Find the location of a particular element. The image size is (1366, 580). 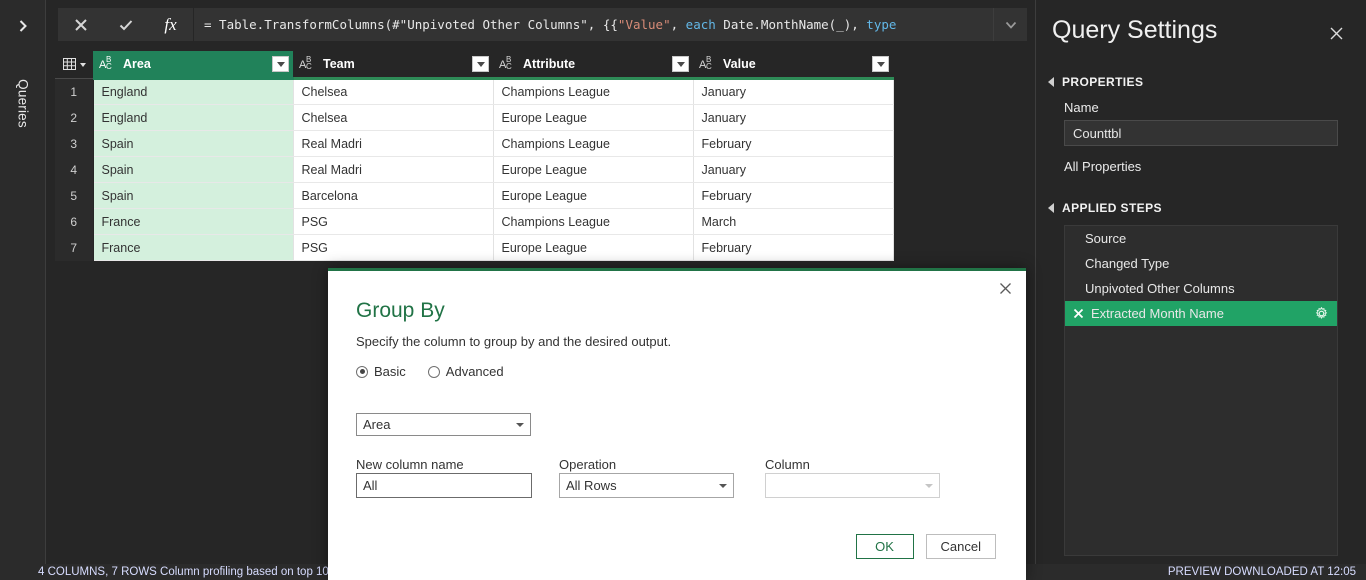

table-row: 5 Spain Barcelona Europe League February is located at coordinates (474, 195).